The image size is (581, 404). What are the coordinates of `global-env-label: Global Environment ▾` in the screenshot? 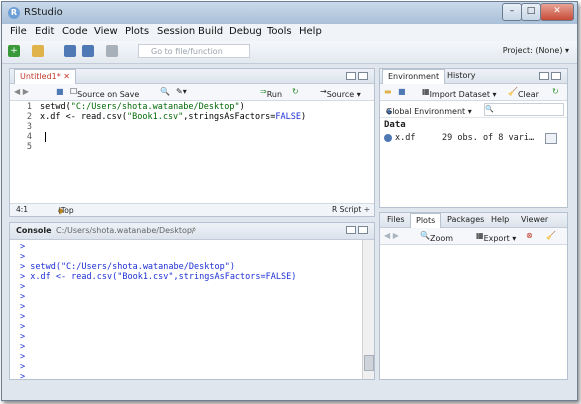 It's located at (429, 111).